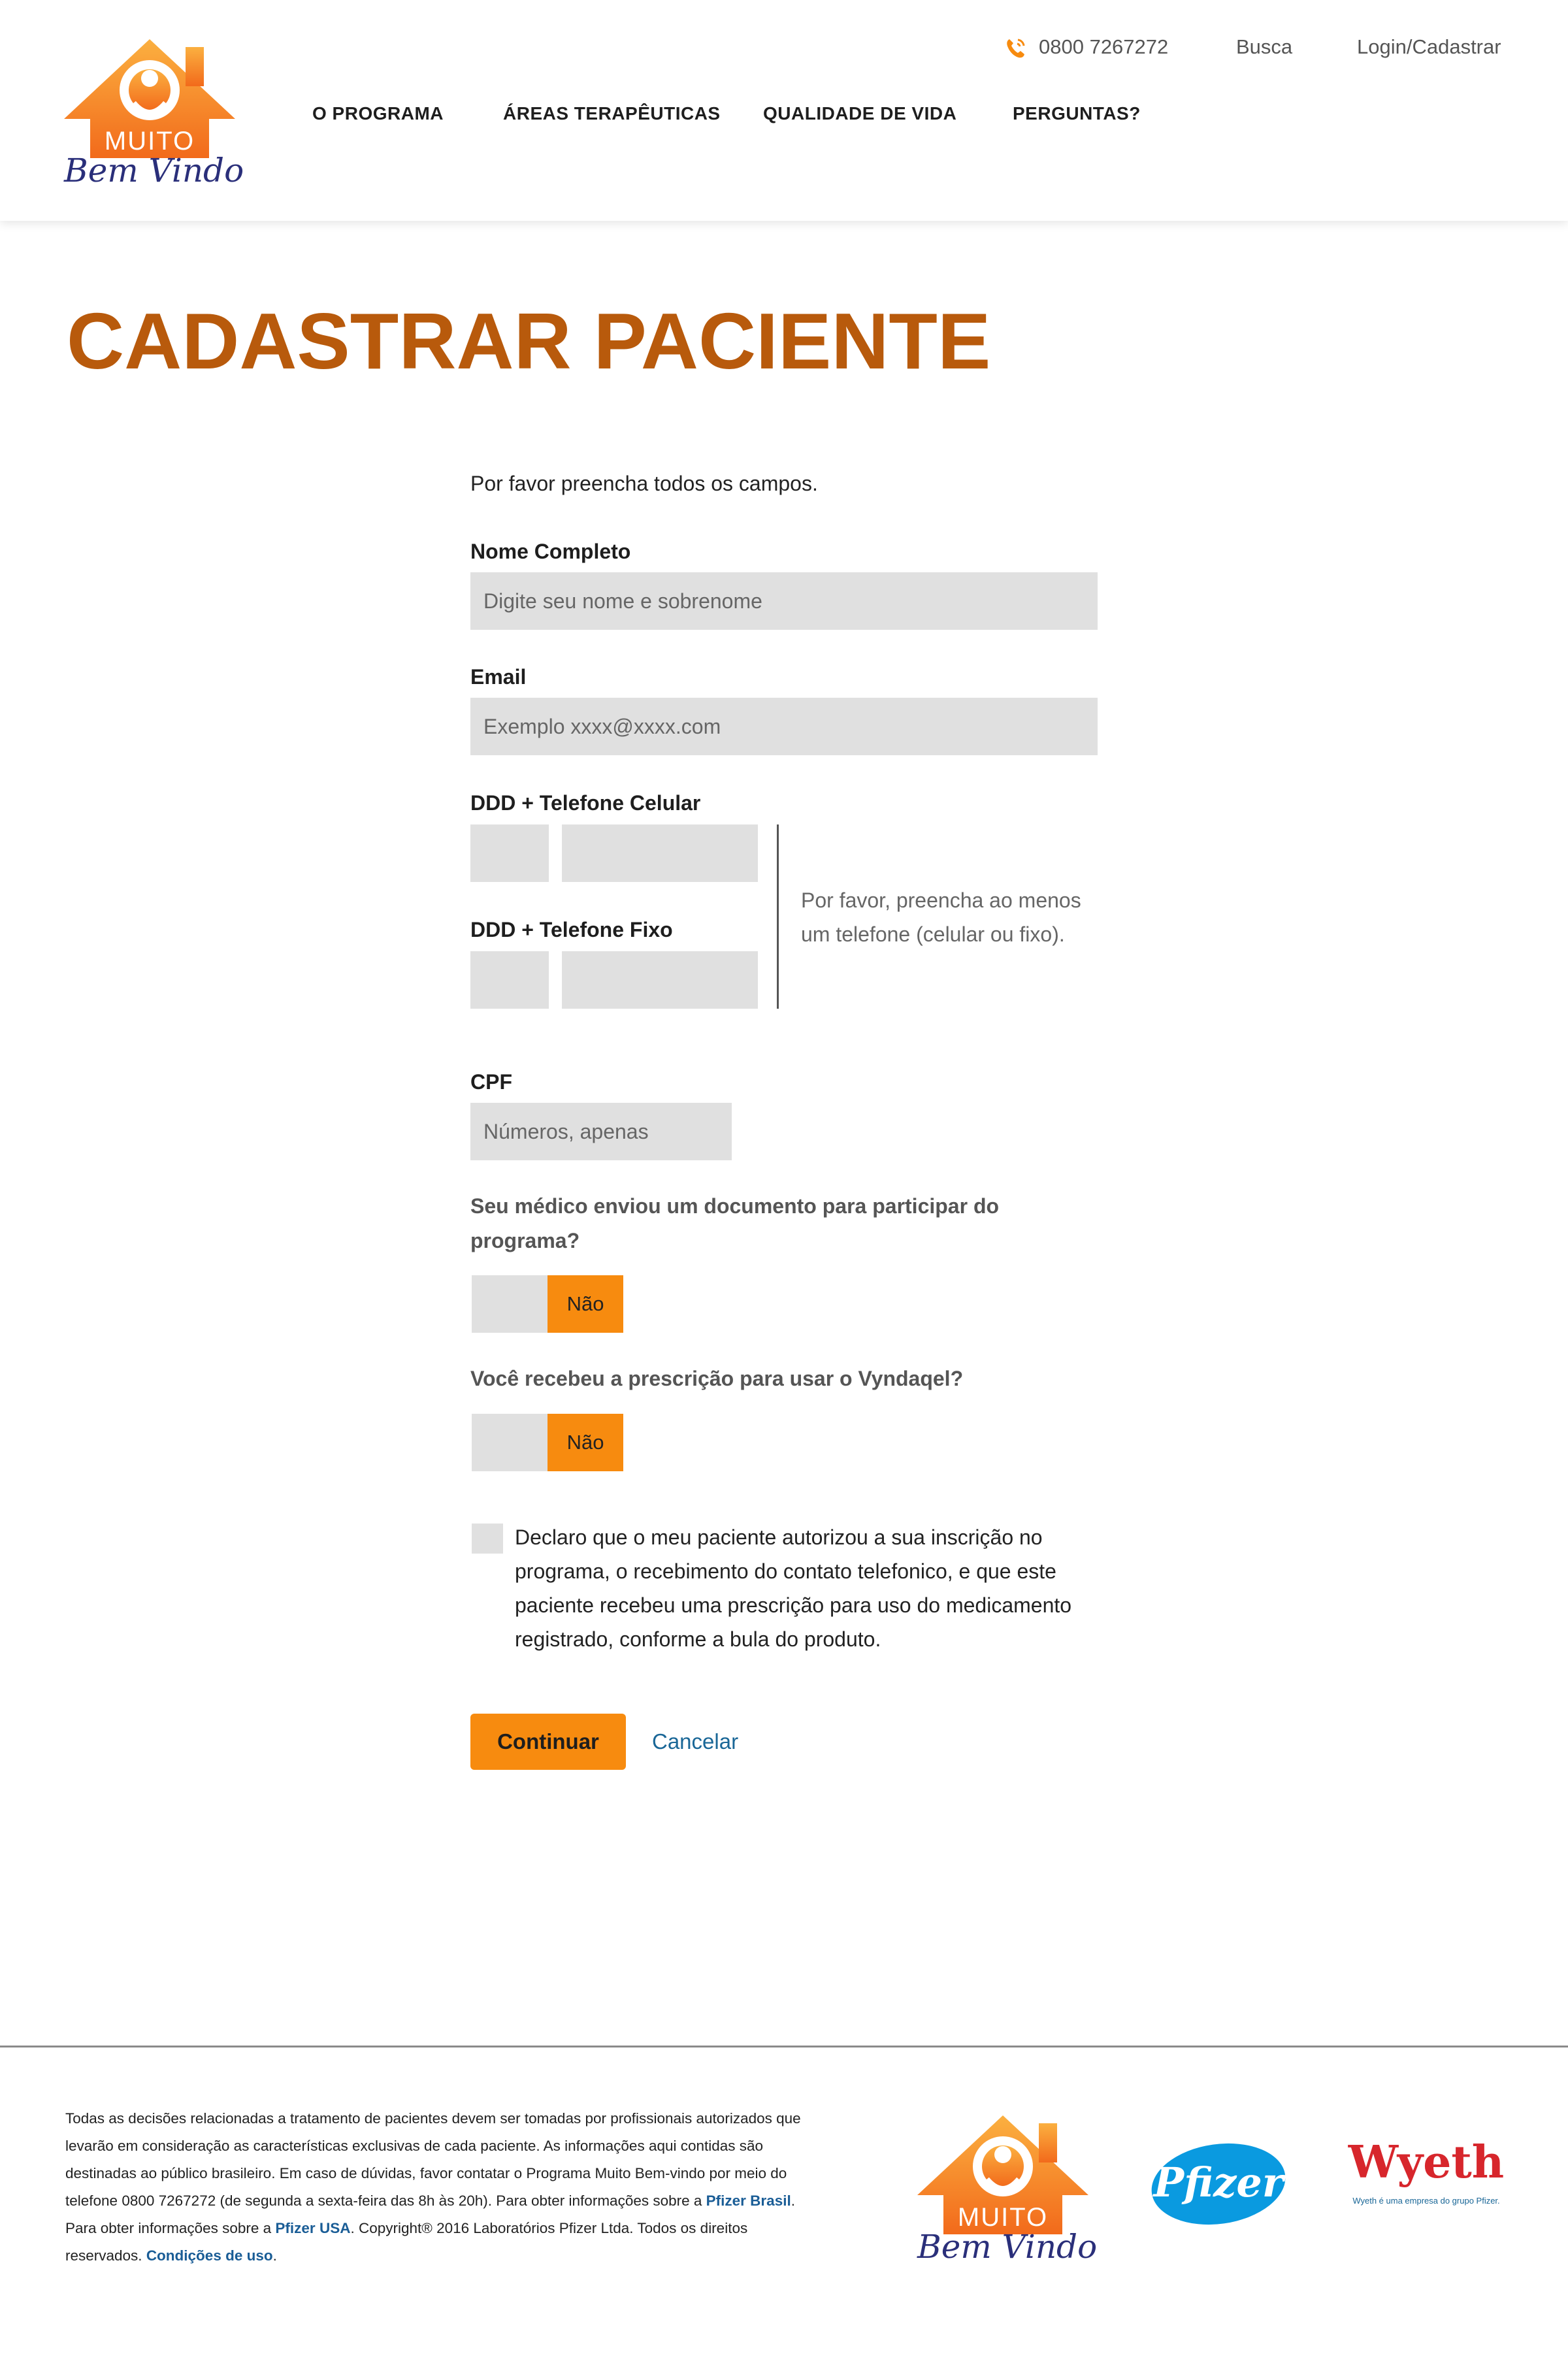 The image size is (1568, 2365). What do you see at coordinates (548, 1742) in the screenshot?
I see `continue-button: Continuar` at bounding box center [548, 1742].